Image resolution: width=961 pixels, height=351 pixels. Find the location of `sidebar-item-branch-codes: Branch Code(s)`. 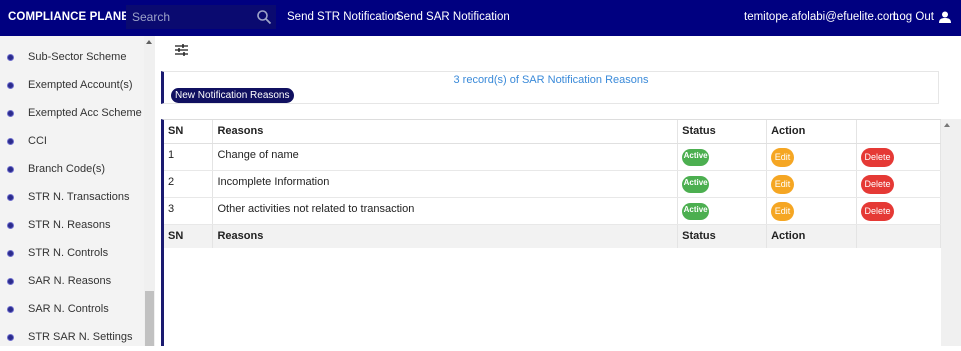

sidebar-item-branch-codes: Branch Code(s) is located at coordinates (71, 169).